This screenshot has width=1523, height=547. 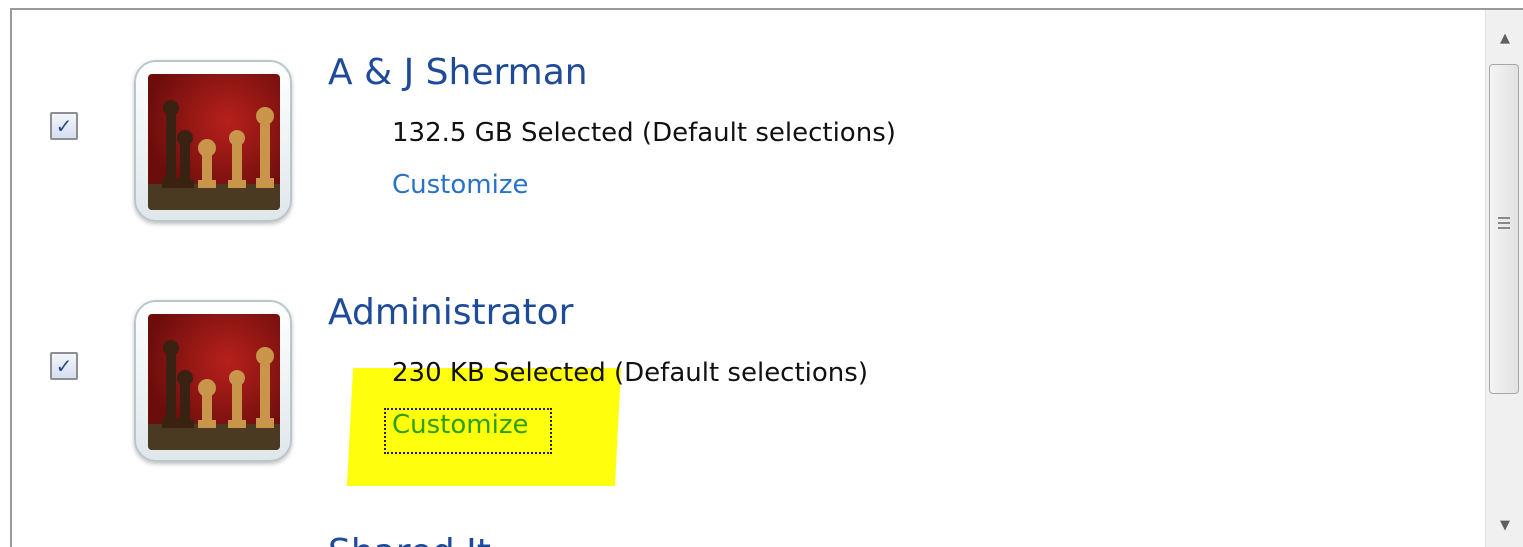 I want to click on user-name: Administrator, so click(x=451, y=312).